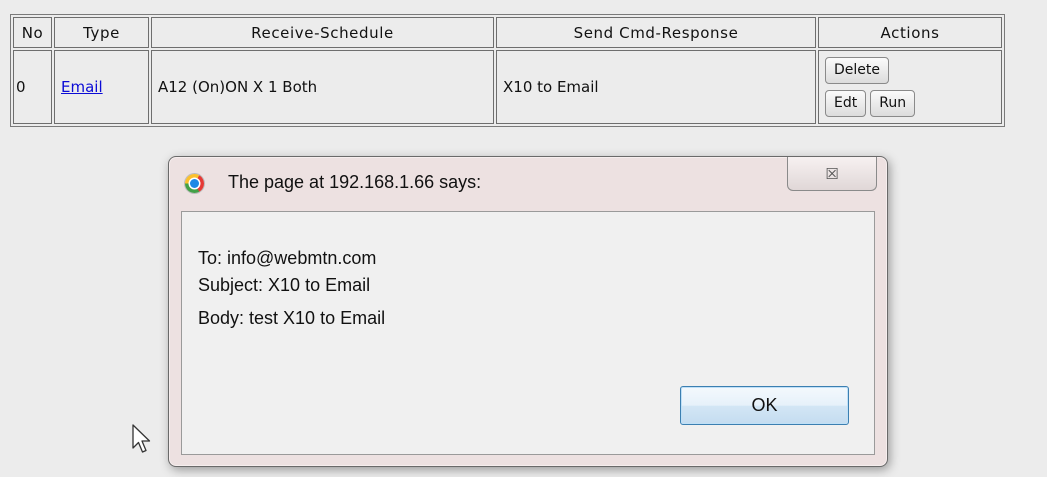 The image size is (1047, 477). Describe the element at coordinates (857, 70) in the screenshot. I see `delete-button: Delete` at that location.